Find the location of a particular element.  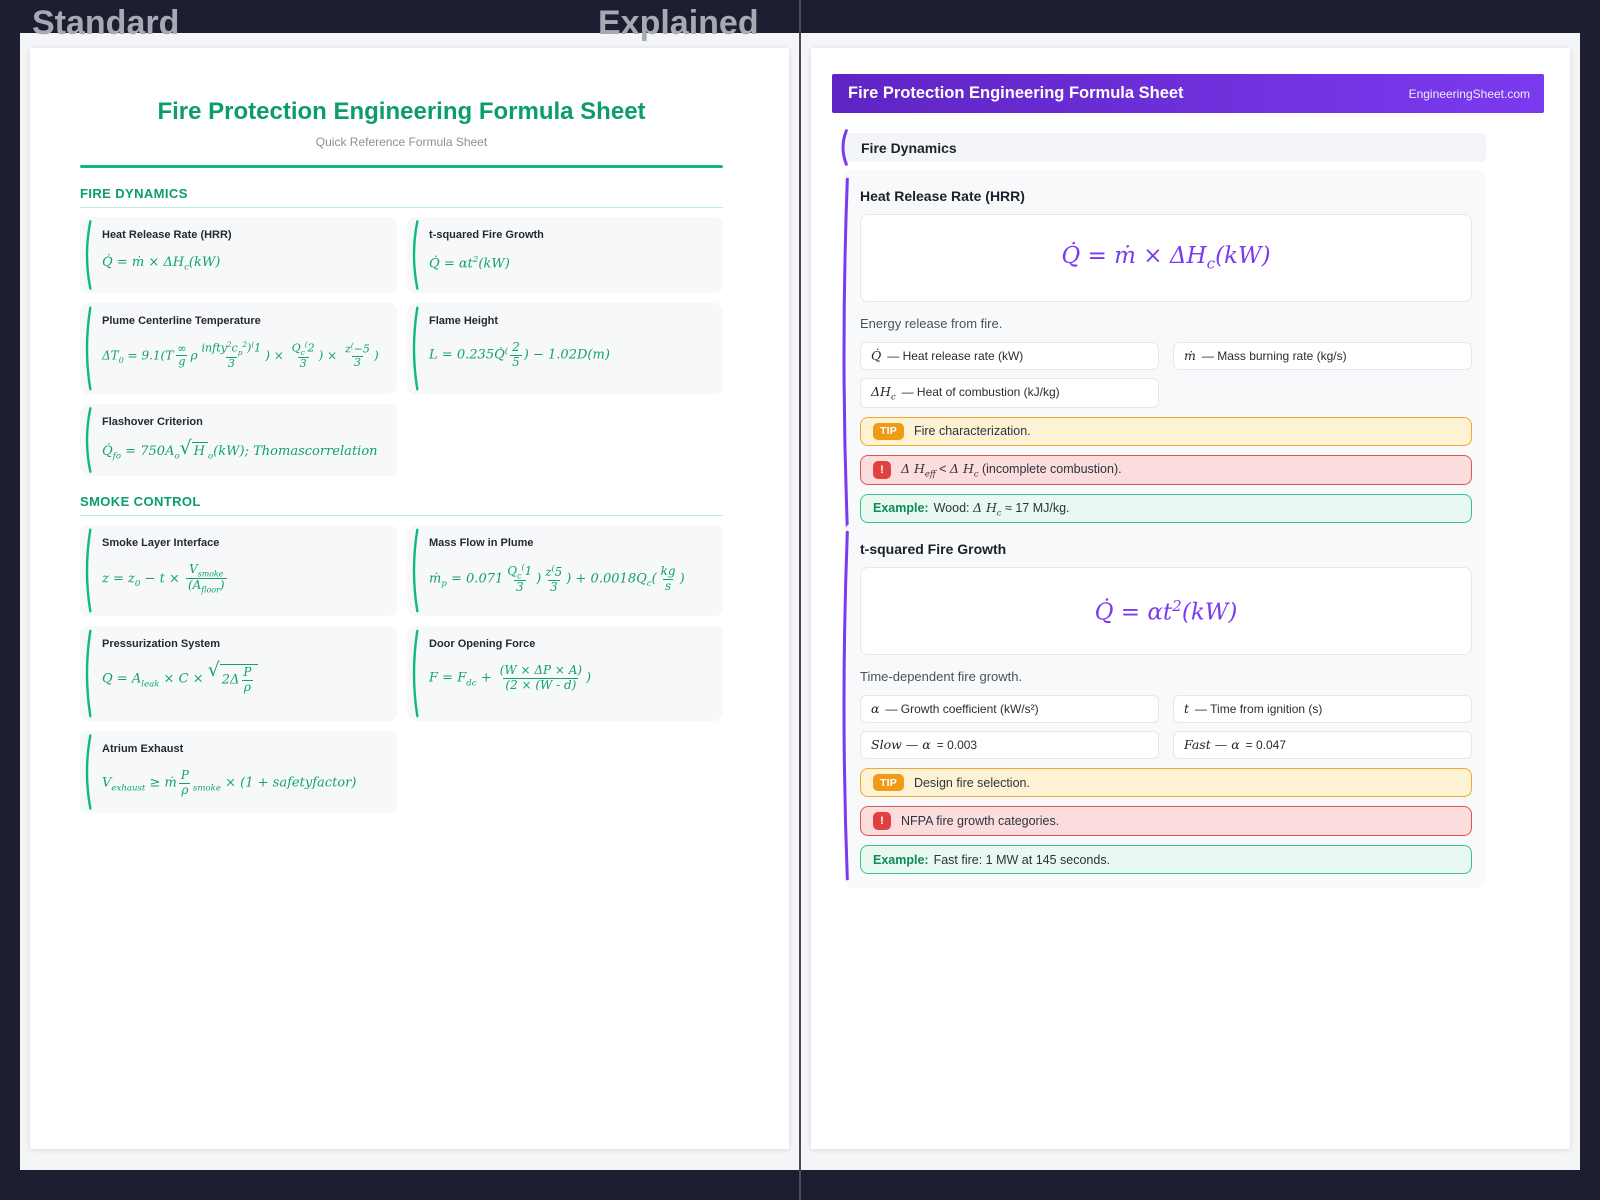

section-heading-fire-dynamics: FIRE DYNAMICS is located at coordinates (401, 197).